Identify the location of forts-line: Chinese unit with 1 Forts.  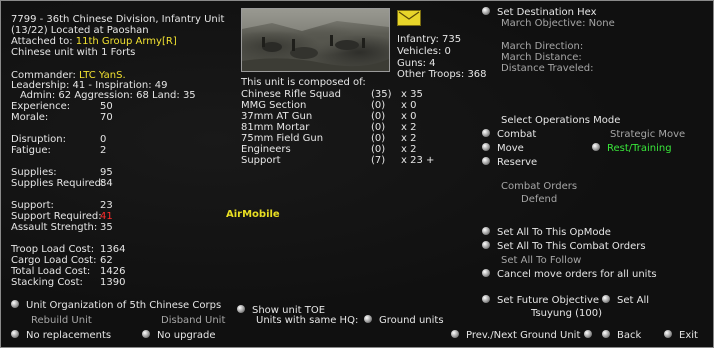
(73, 52).